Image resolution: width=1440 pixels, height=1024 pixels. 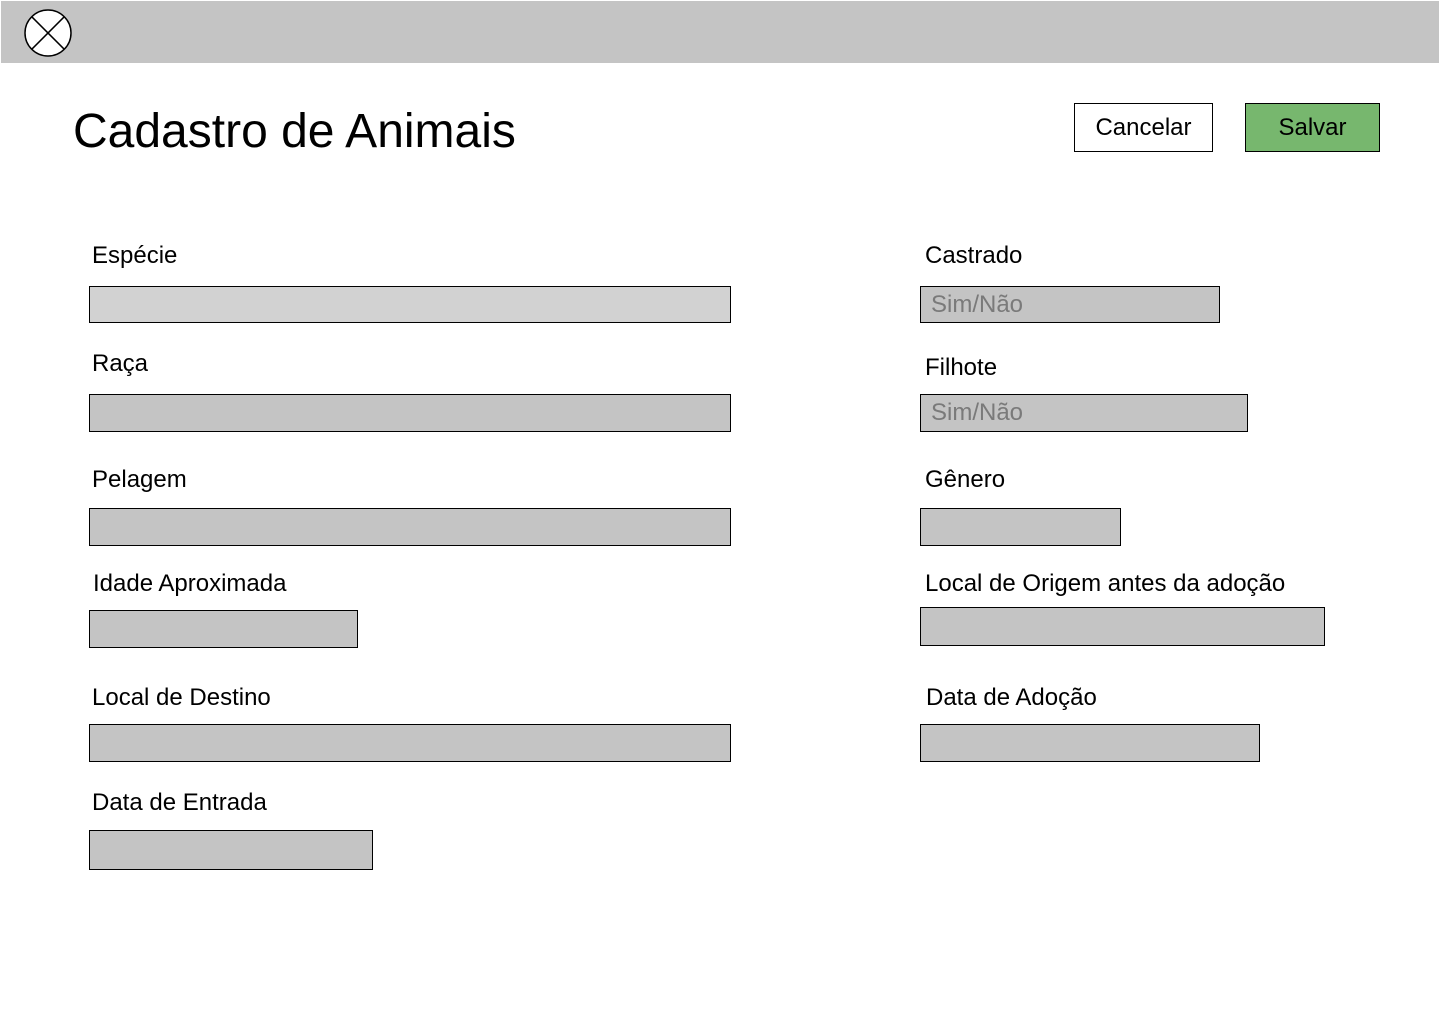 I want to click on entrada-field, so click(x=231, y=850).